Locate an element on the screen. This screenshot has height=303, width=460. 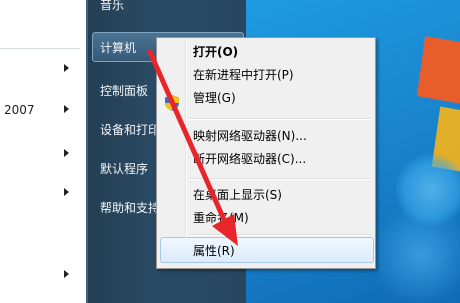
menu-item-open-new-process: 在新进程中打开(P) is located at coordinates (243, 74).